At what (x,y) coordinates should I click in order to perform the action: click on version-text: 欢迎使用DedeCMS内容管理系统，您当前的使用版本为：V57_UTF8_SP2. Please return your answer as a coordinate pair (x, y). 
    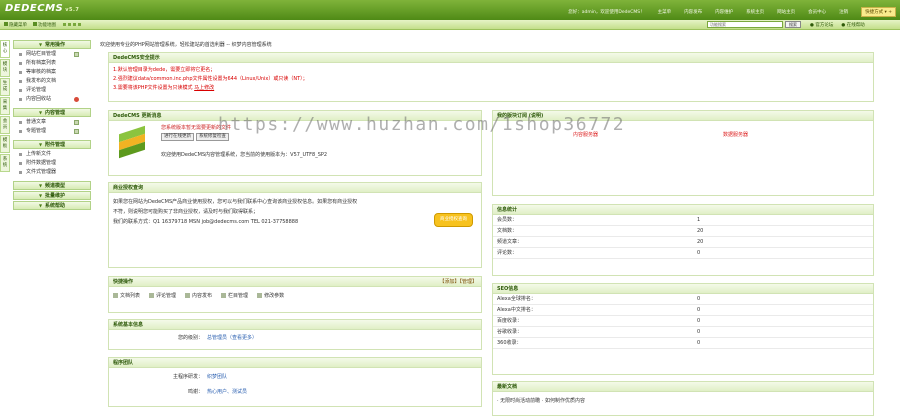
    Looking at the image, I should click on (244, 155).